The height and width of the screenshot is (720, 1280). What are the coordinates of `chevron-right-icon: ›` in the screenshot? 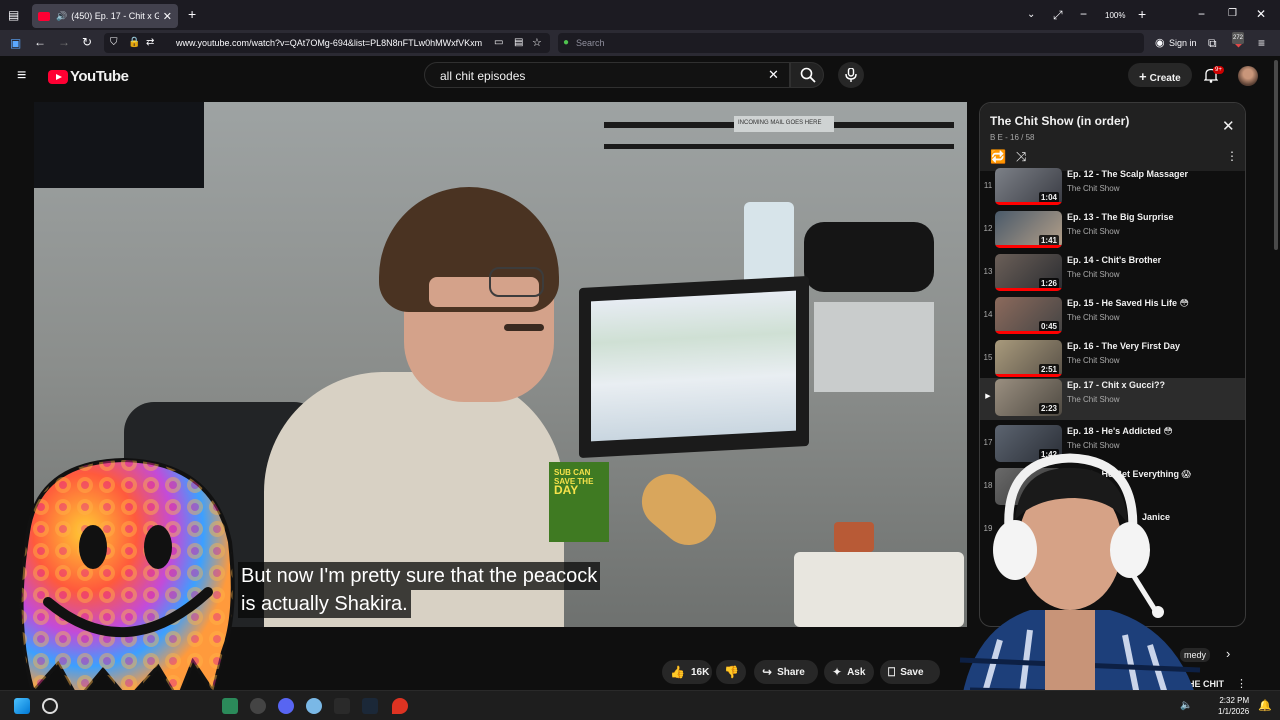 It's located at (1228, 653).